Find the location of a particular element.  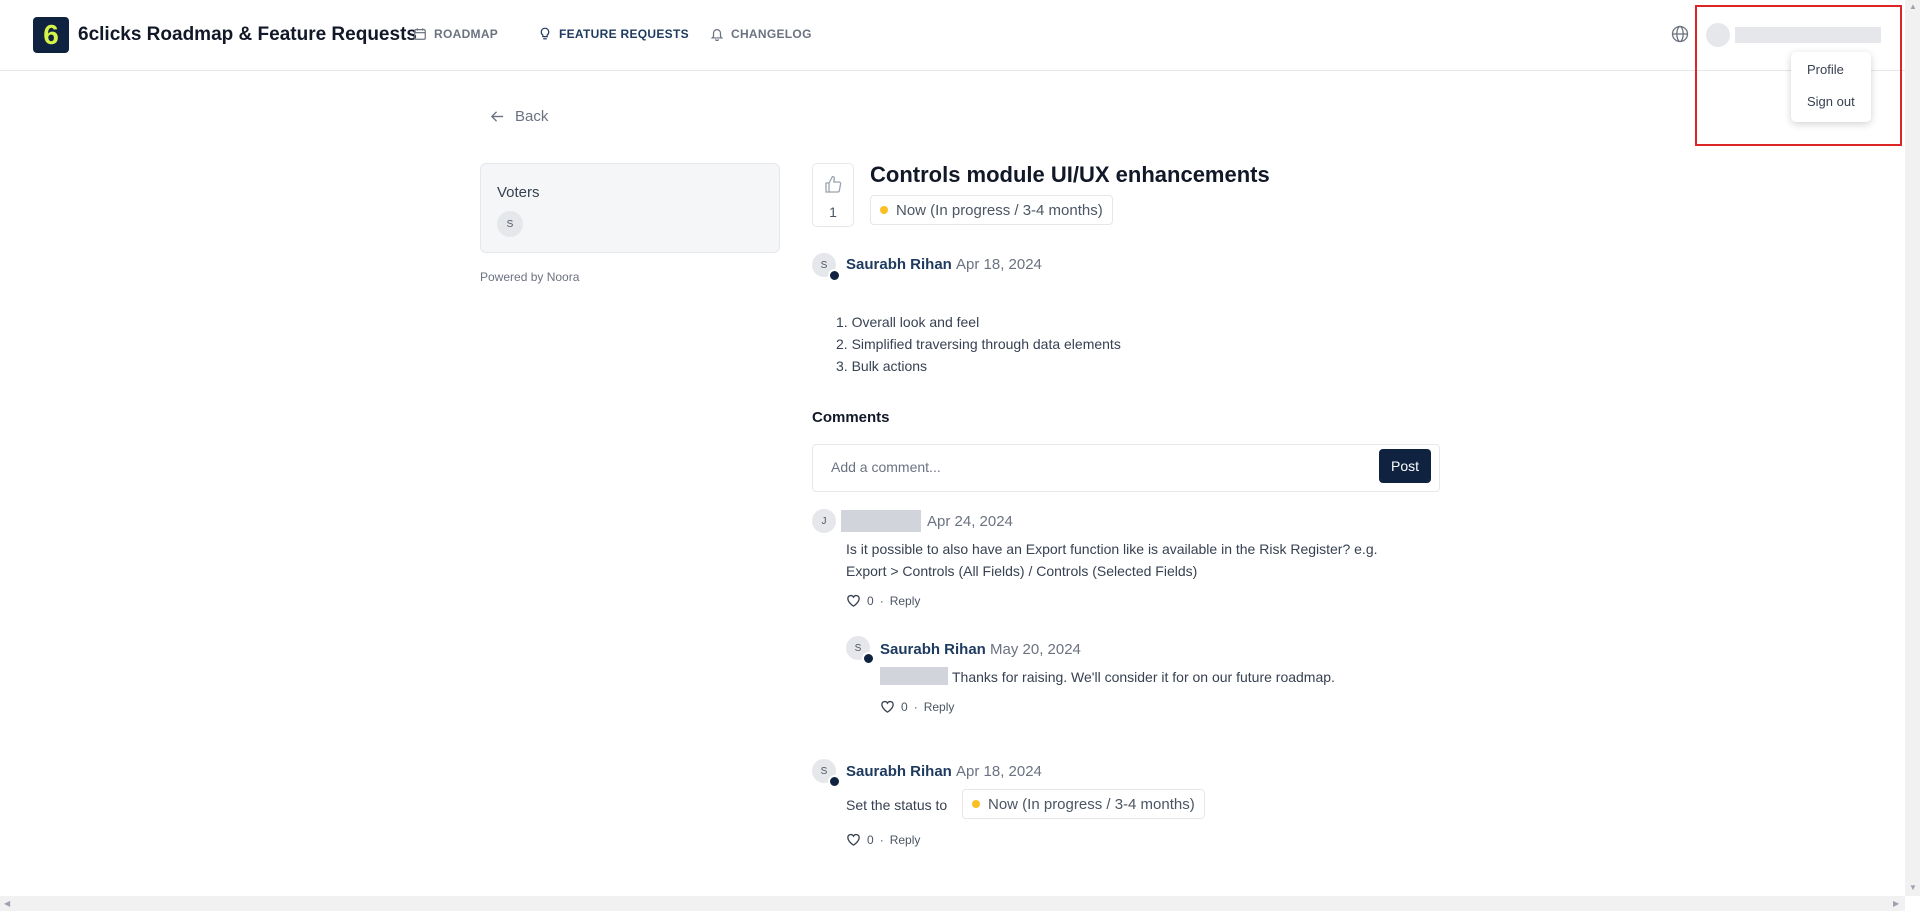

comments-heading: Comments is located at coordinates (851, 417).